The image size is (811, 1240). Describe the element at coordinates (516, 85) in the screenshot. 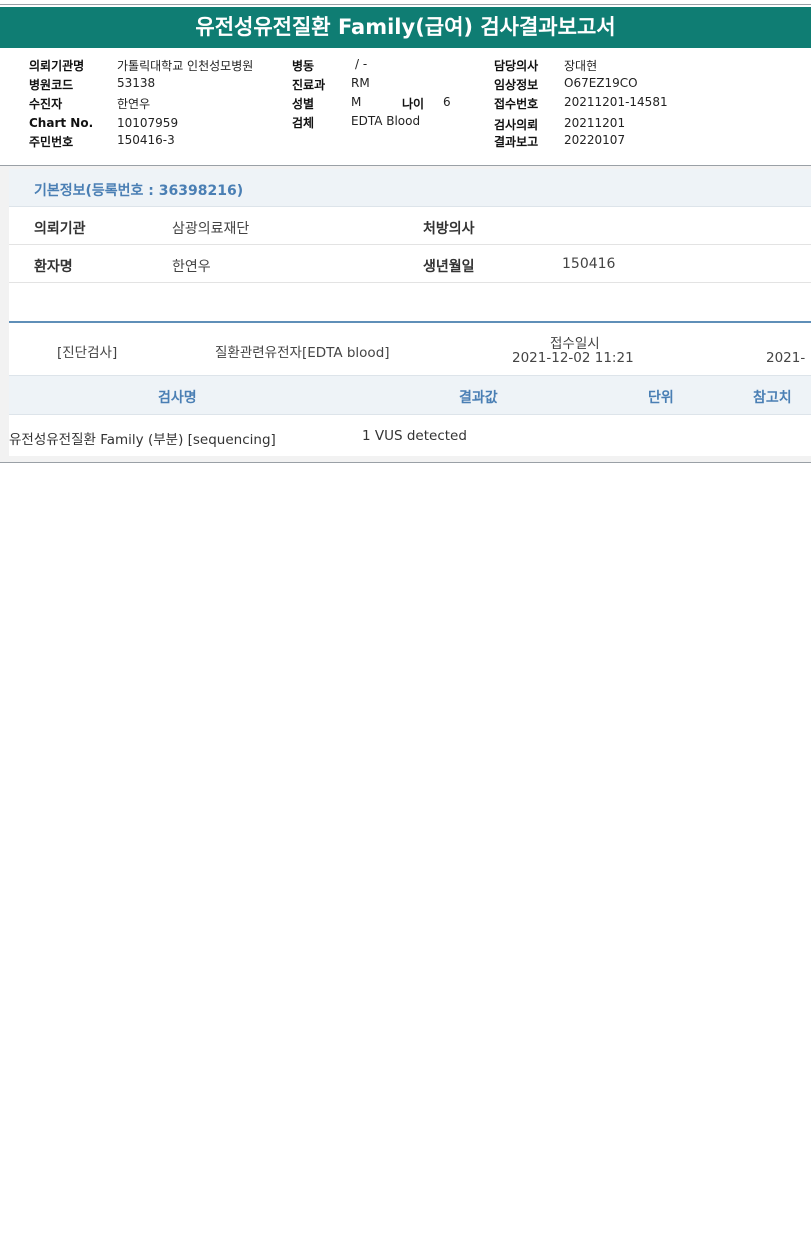

I see `clinical-info-label: 임상정보` at that location.